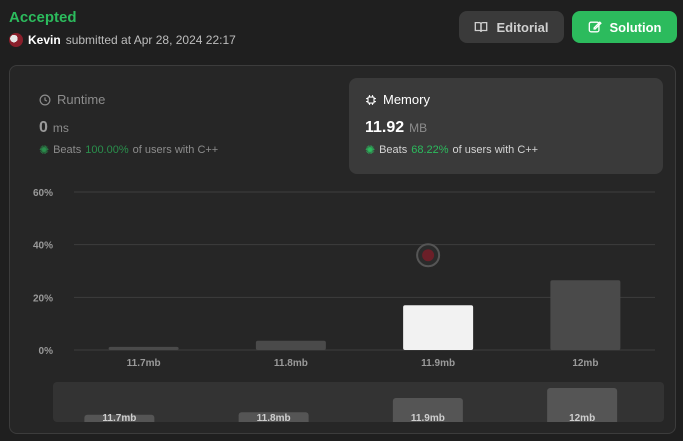 The width and height of the screenshot is (683, 441). I want to click on chart-minimap: 11.7mb 11.8mb 11.9mb 12mb, so click(358, 402).